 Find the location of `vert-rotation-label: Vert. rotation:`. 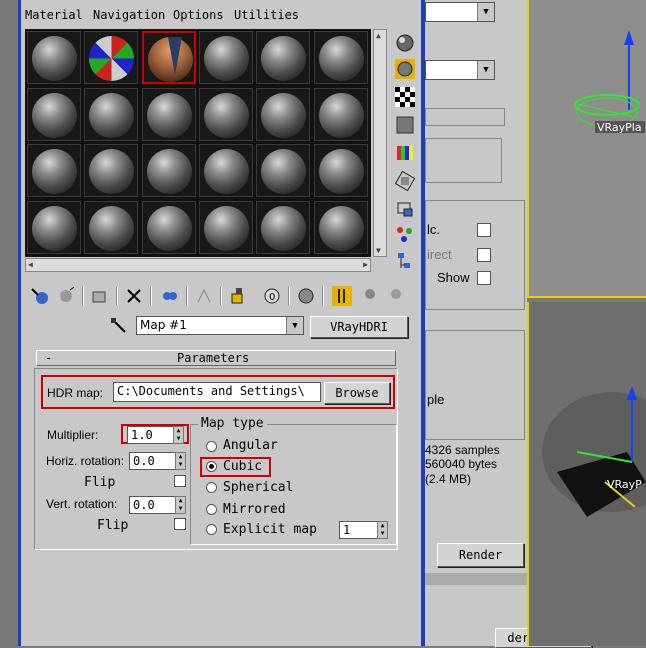

vert-rotation-label: Vert. rotation: is located at coordinates (82, 504).